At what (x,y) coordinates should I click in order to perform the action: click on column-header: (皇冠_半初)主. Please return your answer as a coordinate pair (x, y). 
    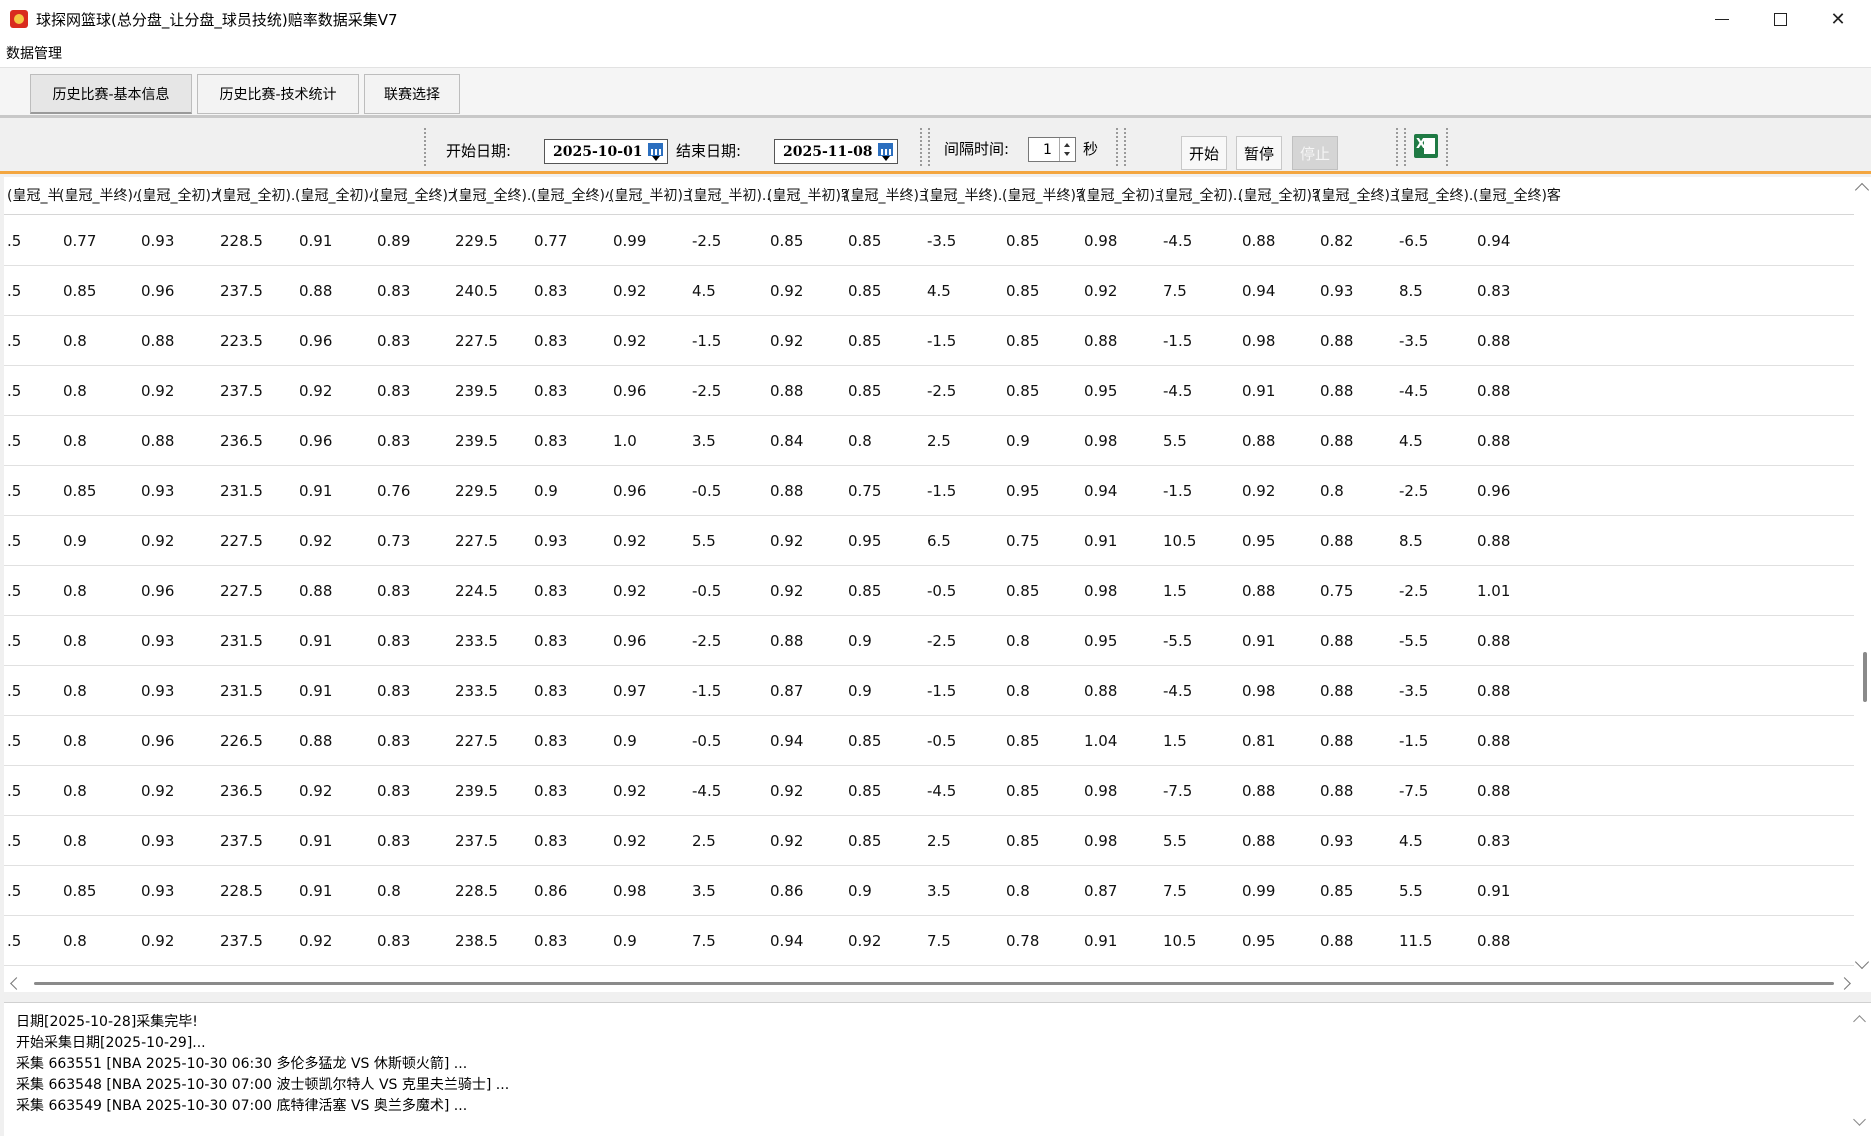
    Looking at the image, I should click on (649, 196).